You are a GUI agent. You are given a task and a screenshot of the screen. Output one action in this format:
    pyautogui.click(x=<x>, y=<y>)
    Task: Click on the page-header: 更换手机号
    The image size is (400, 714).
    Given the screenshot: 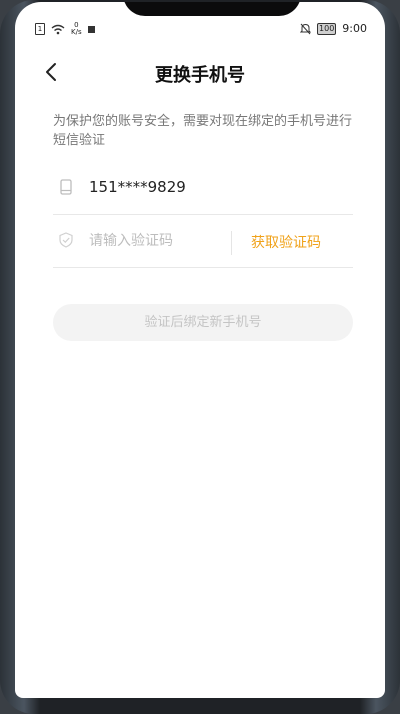 What is the action you would take?
    pyautogui.click(x=200, y=73)
    